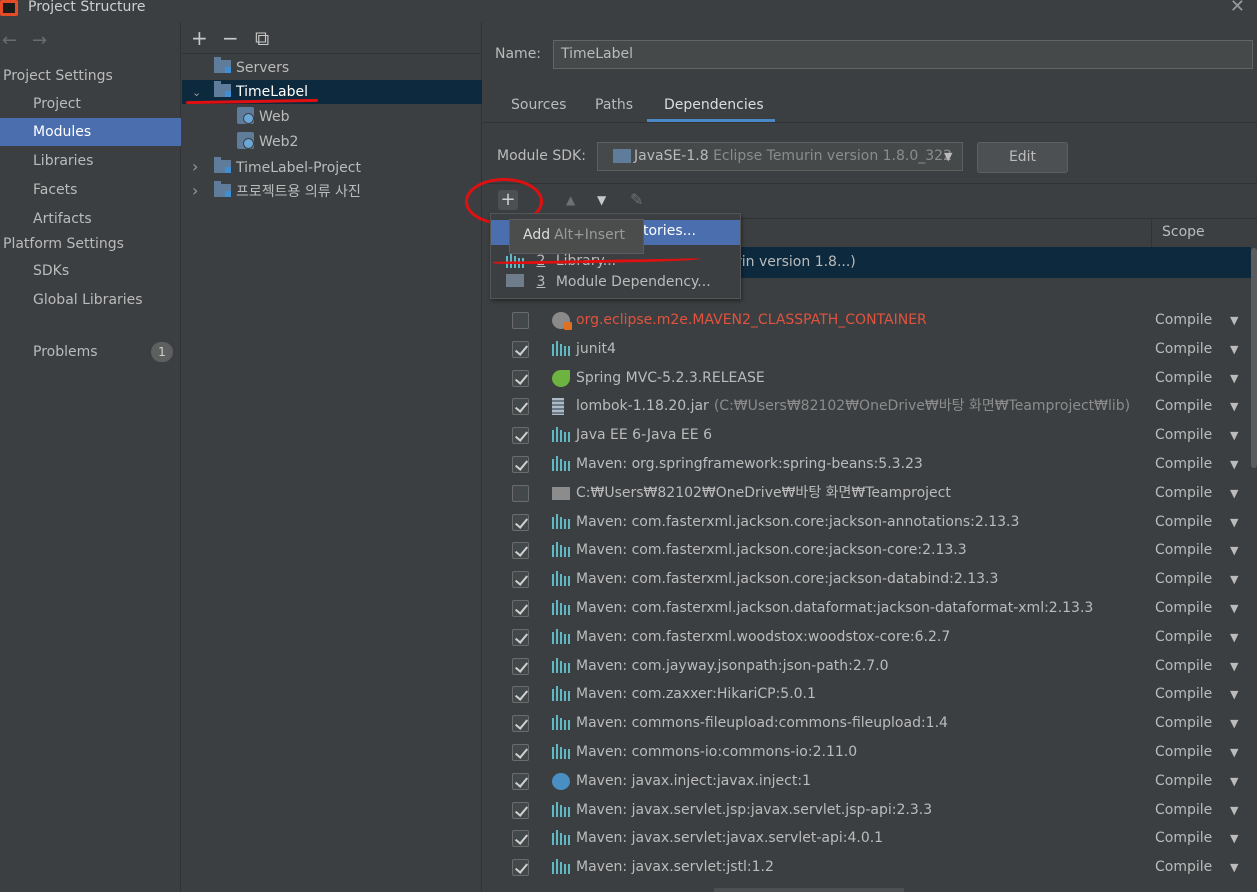  Describe the element at coordinates (90, 161) in the screenshot. I see `sidebar-item-libraries: Libraries` at that location.